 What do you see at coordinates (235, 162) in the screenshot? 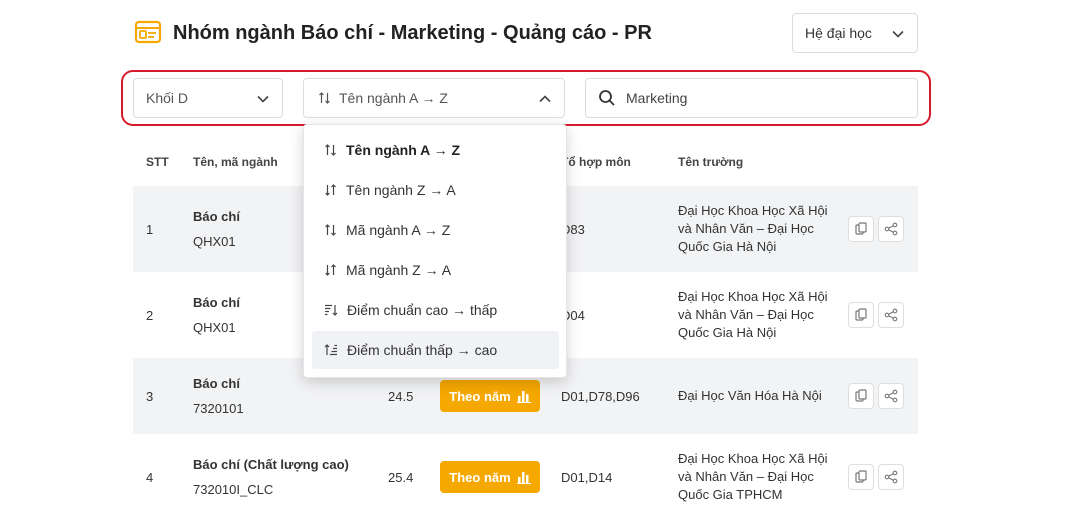
I see `header-name: Tên, mã ngành` at bounding box center [235, 162].